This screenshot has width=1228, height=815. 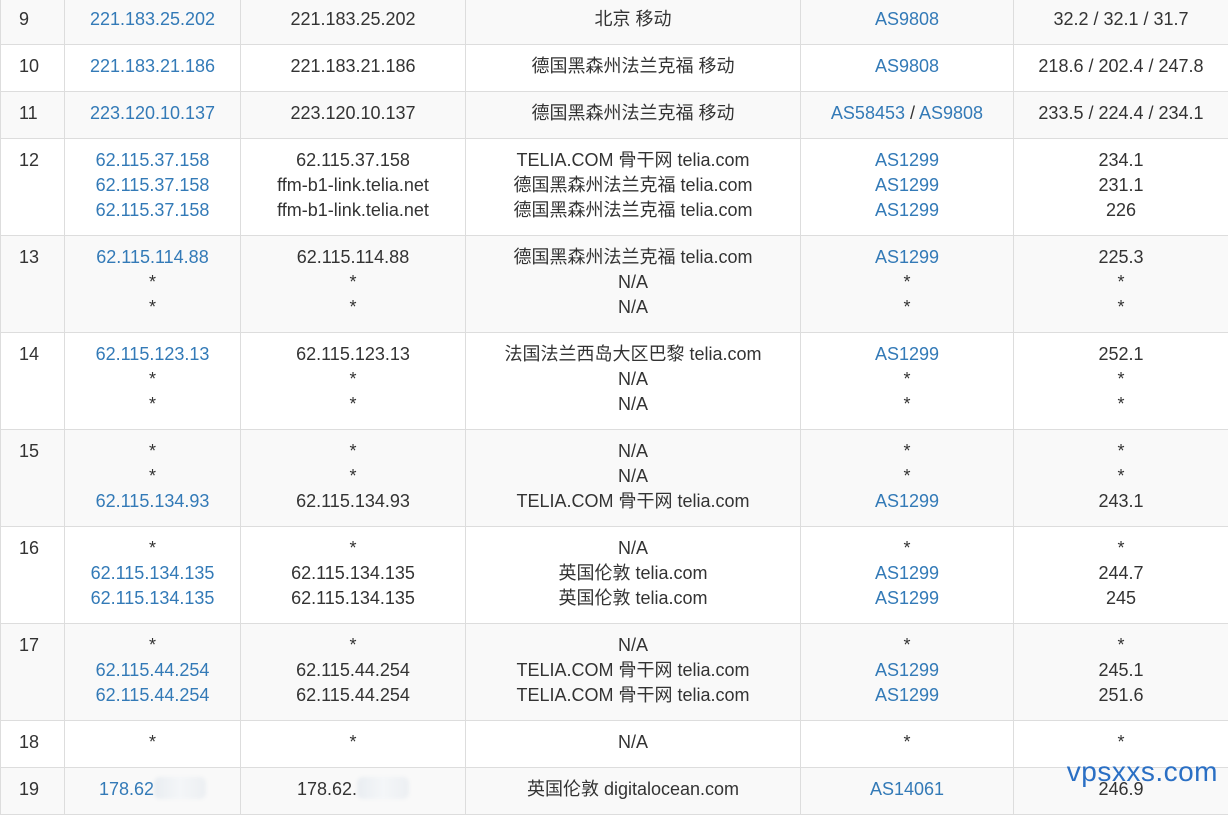 I want to click on hop-number-cell: 12, so click(x=33, y=187).